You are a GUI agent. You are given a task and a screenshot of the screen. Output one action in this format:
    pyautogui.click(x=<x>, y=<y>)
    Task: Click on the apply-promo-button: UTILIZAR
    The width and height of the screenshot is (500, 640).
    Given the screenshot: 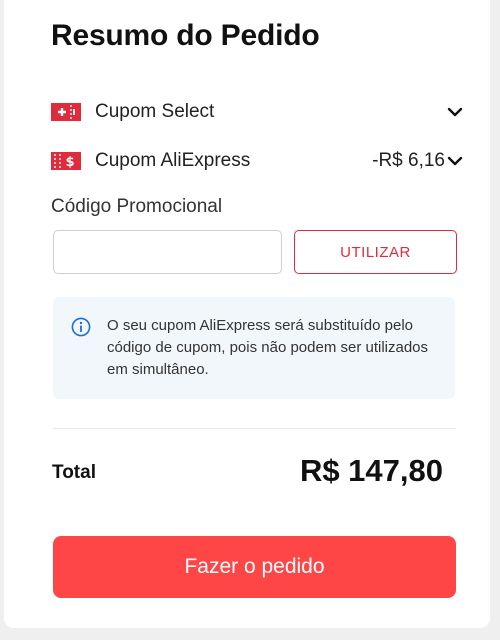 What is the action you would take?
    pyautogui.click(x=375, y=252)
    